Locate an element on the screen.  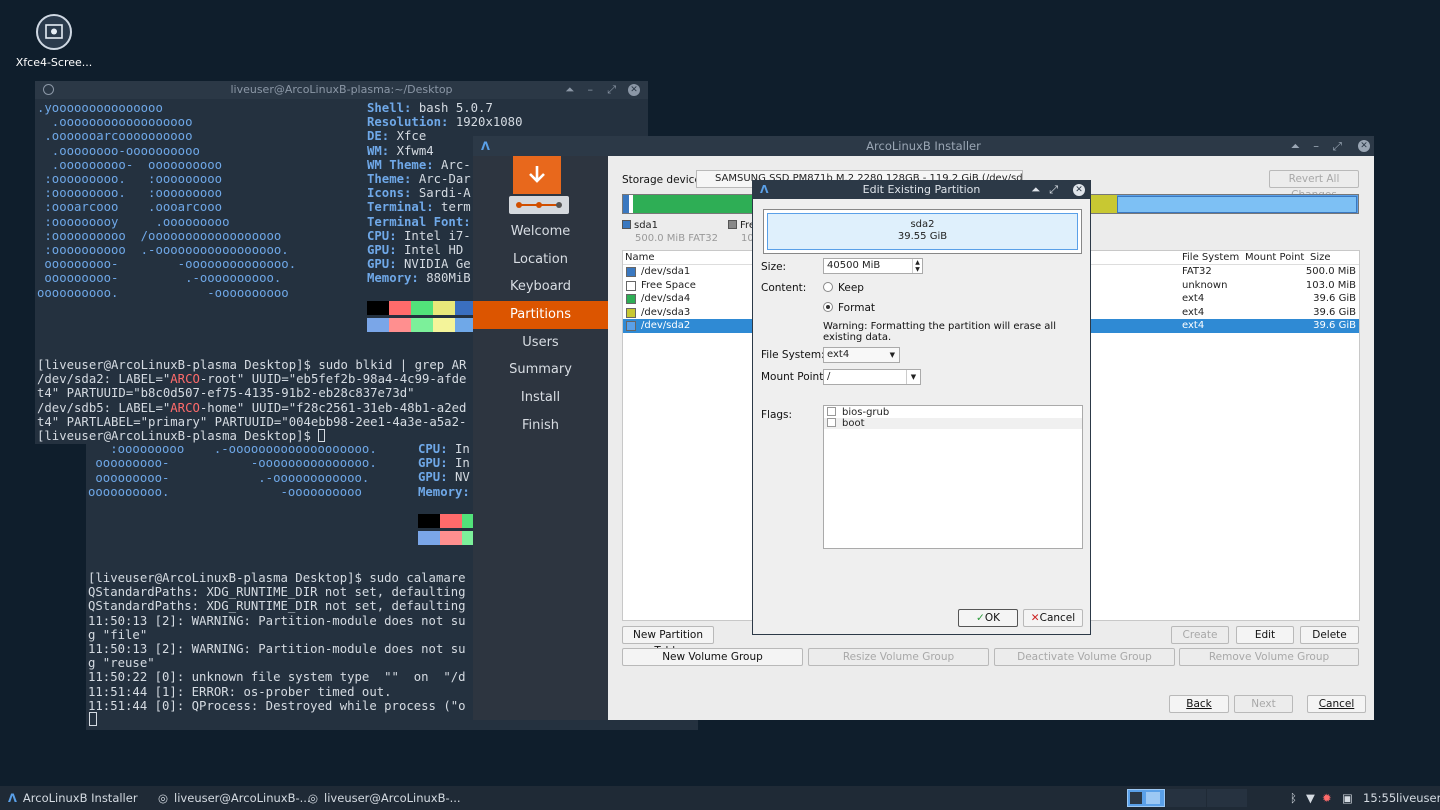
col-size: Size is located at coordinates (1320, 257).